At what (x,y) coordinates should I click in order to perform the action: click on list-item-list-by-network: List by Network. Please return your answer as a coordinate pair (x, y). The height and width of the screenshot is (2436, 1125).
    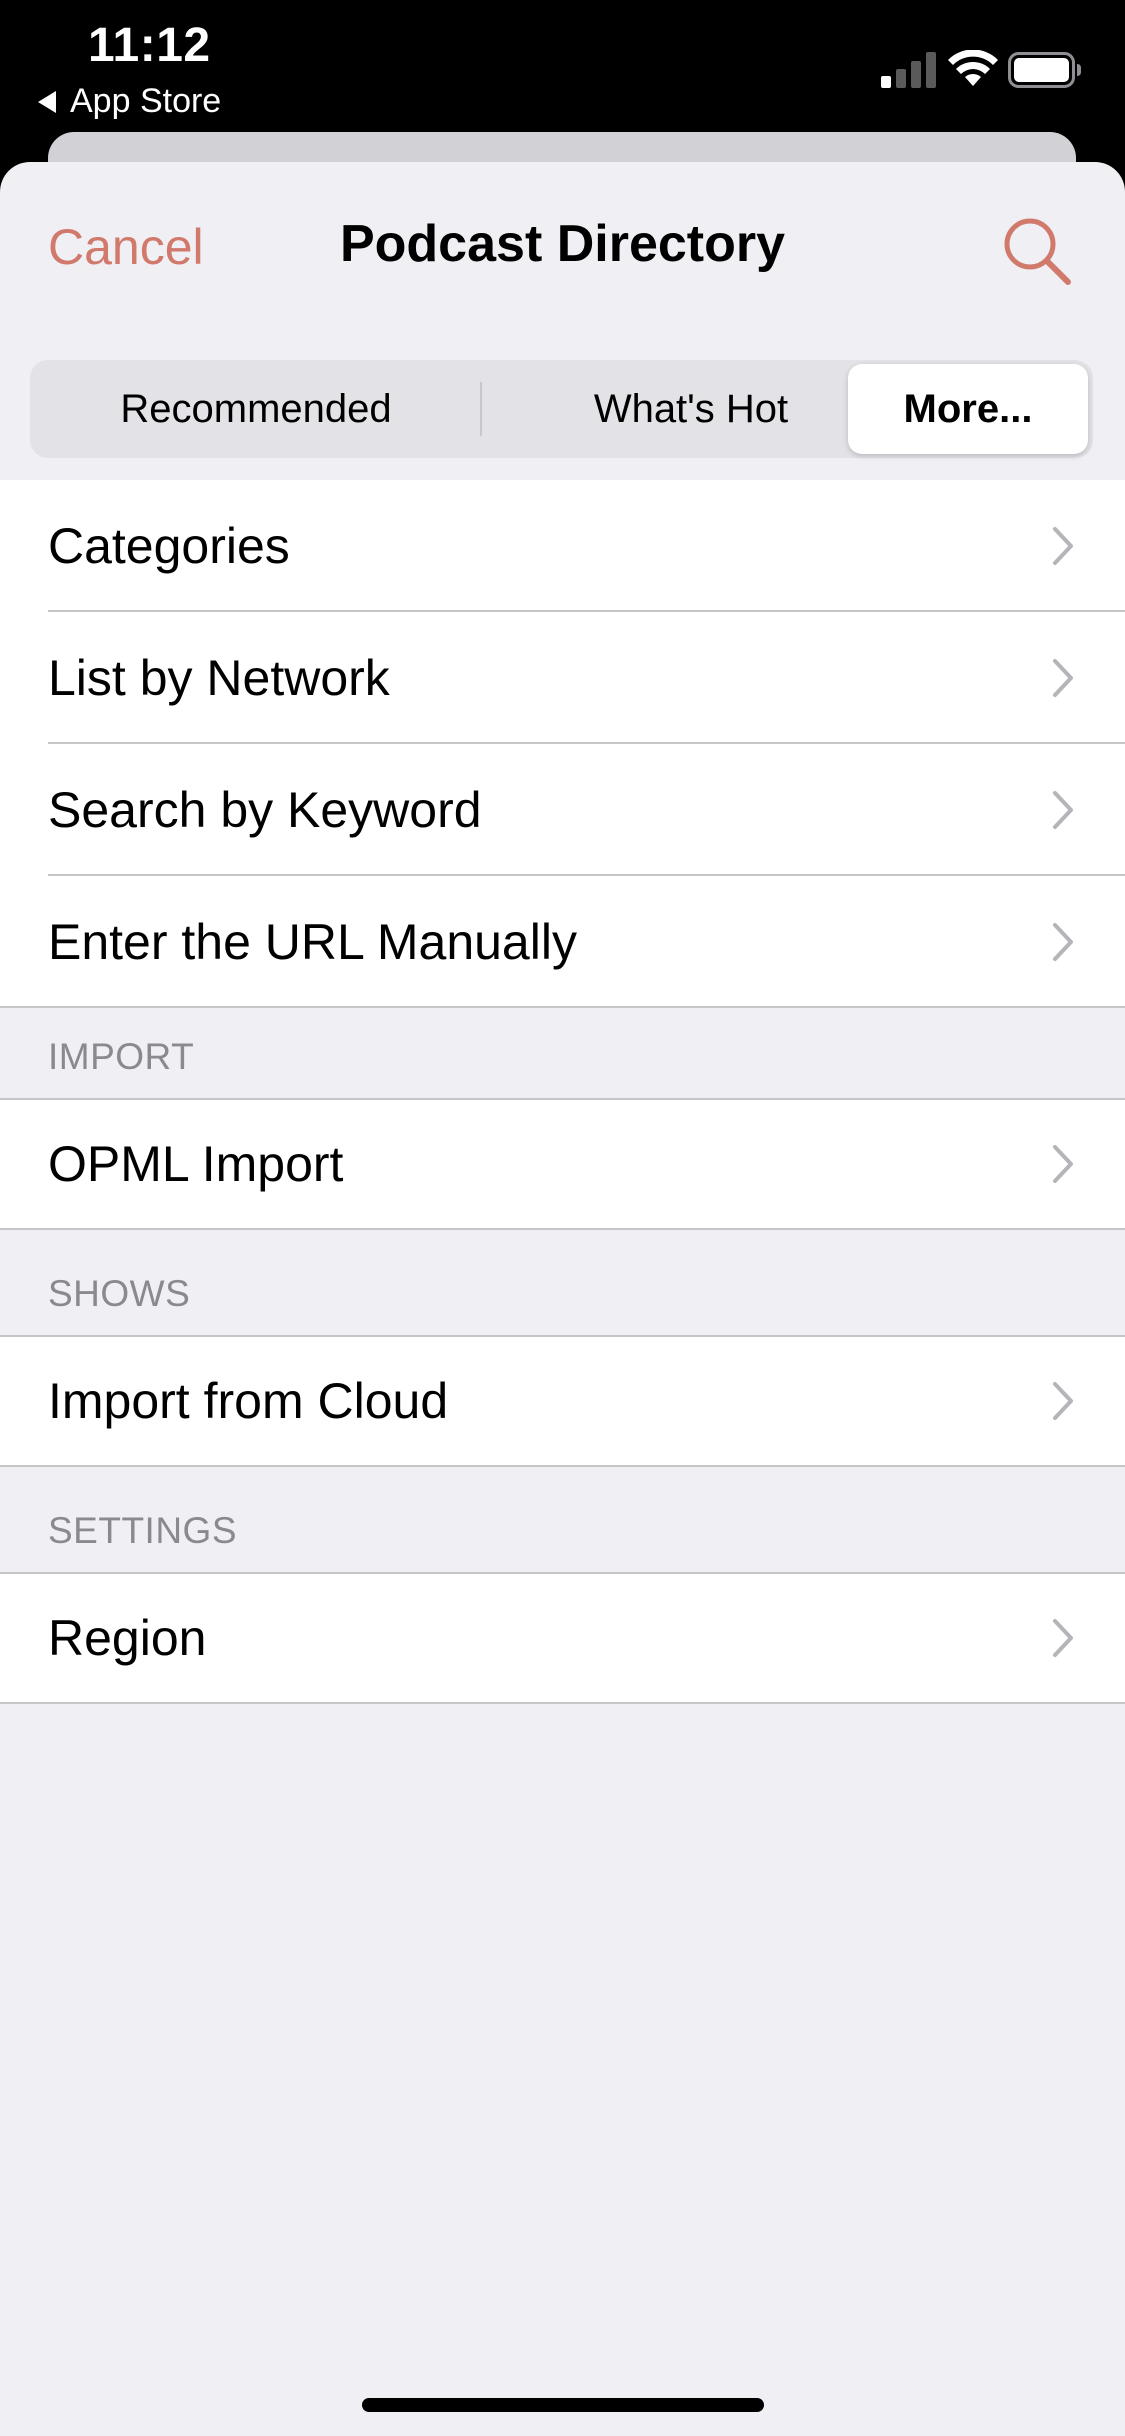
    Looking at the image, I should click on (562, 678).